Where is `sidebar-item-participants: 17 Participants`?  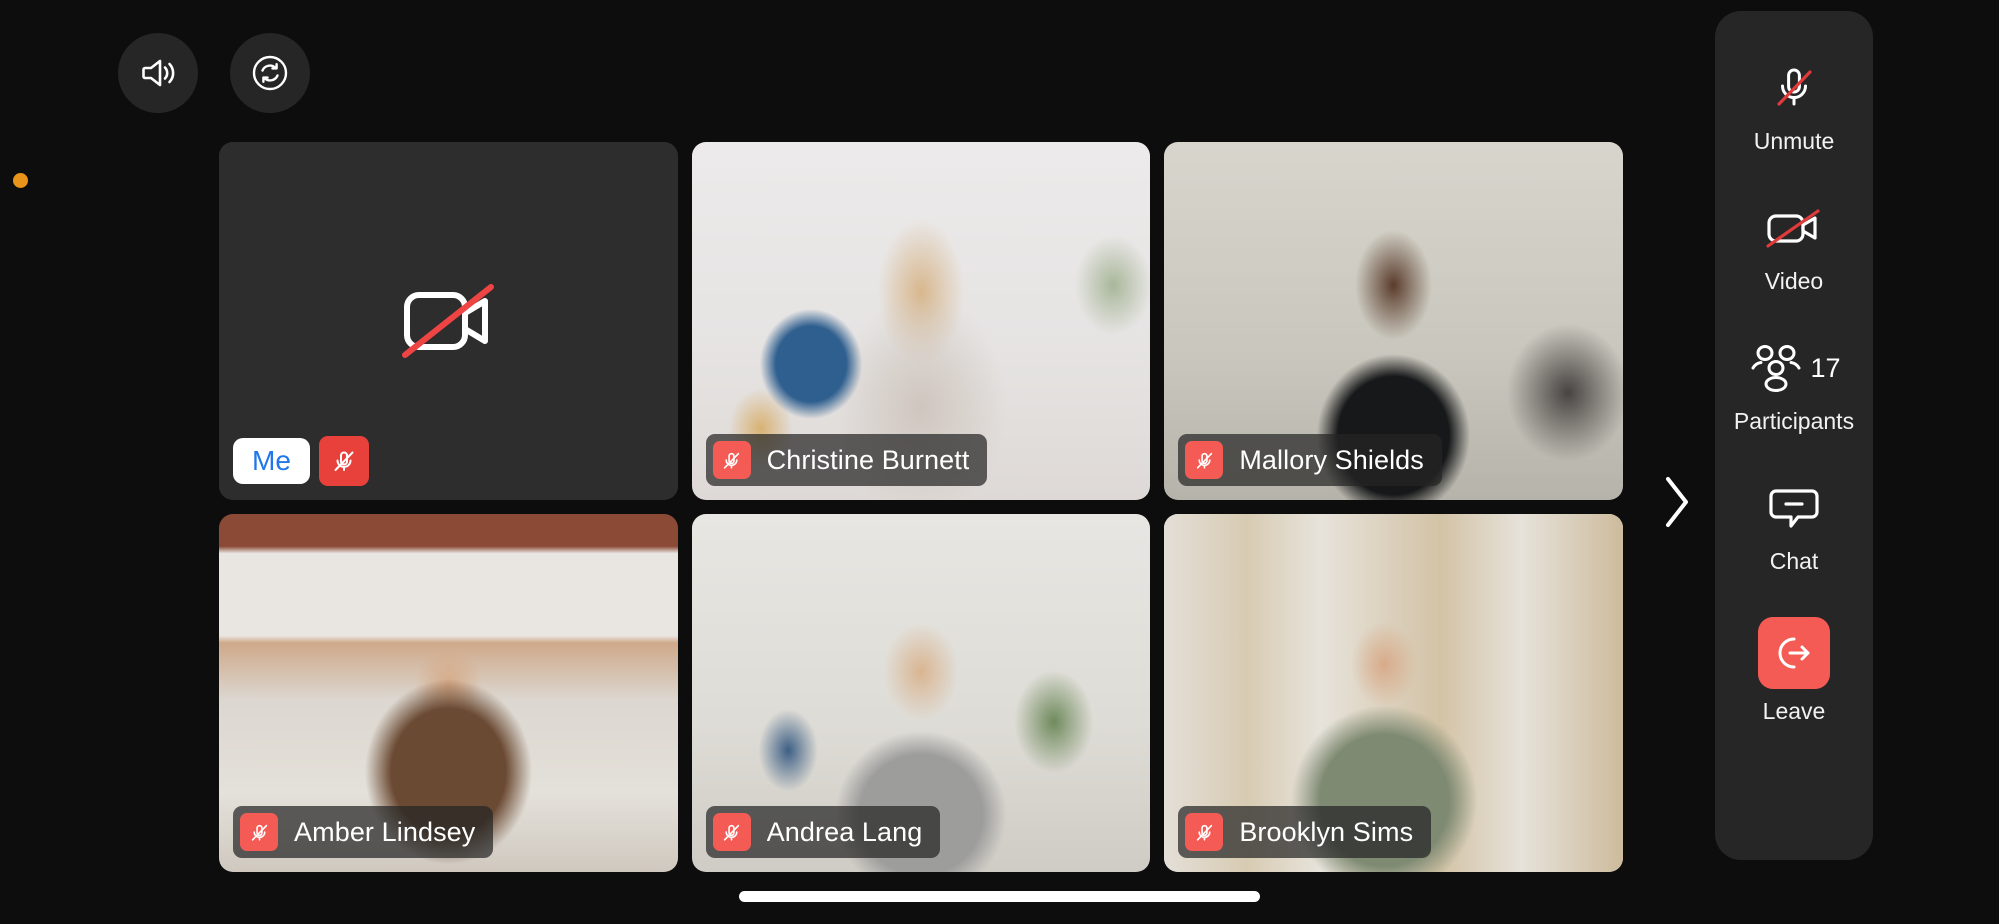
sidebar-item-participants: 17 Participants is located at coordinates (1794, 386).